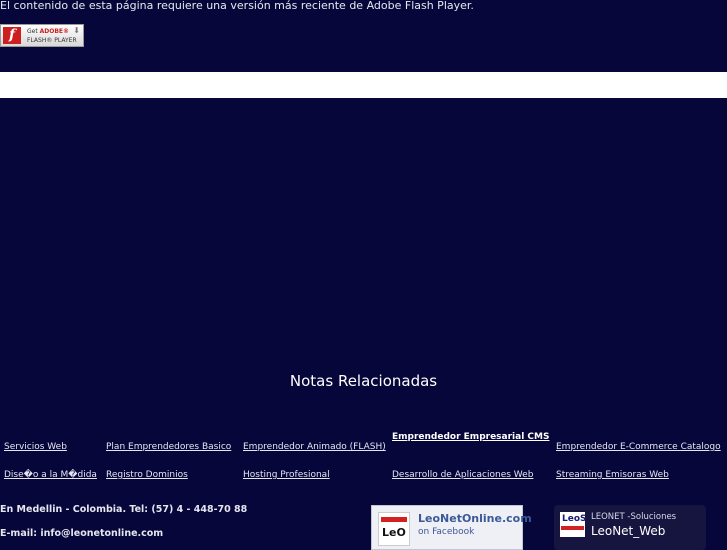 The width and height of the screenshot is (727, 550). Describe the element at coordinates (363, 85) in the screenshot. I see `white-banner-bar` at that location.